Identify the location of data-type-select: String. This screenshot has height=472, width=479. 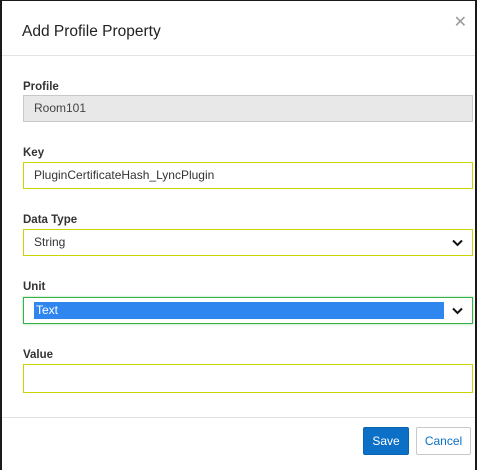
(248, 242).